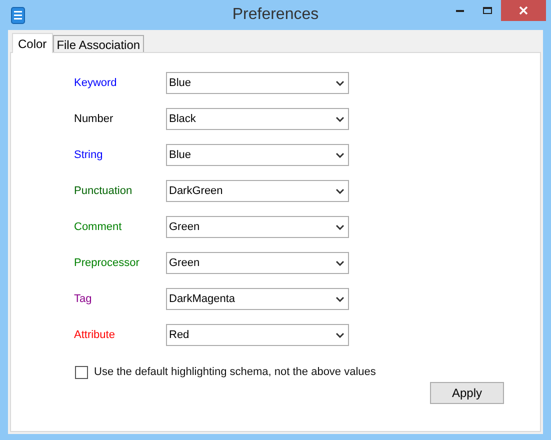 The image size is (551, 440). I want to click on setting-label: Punctuation, so click(104, 191).